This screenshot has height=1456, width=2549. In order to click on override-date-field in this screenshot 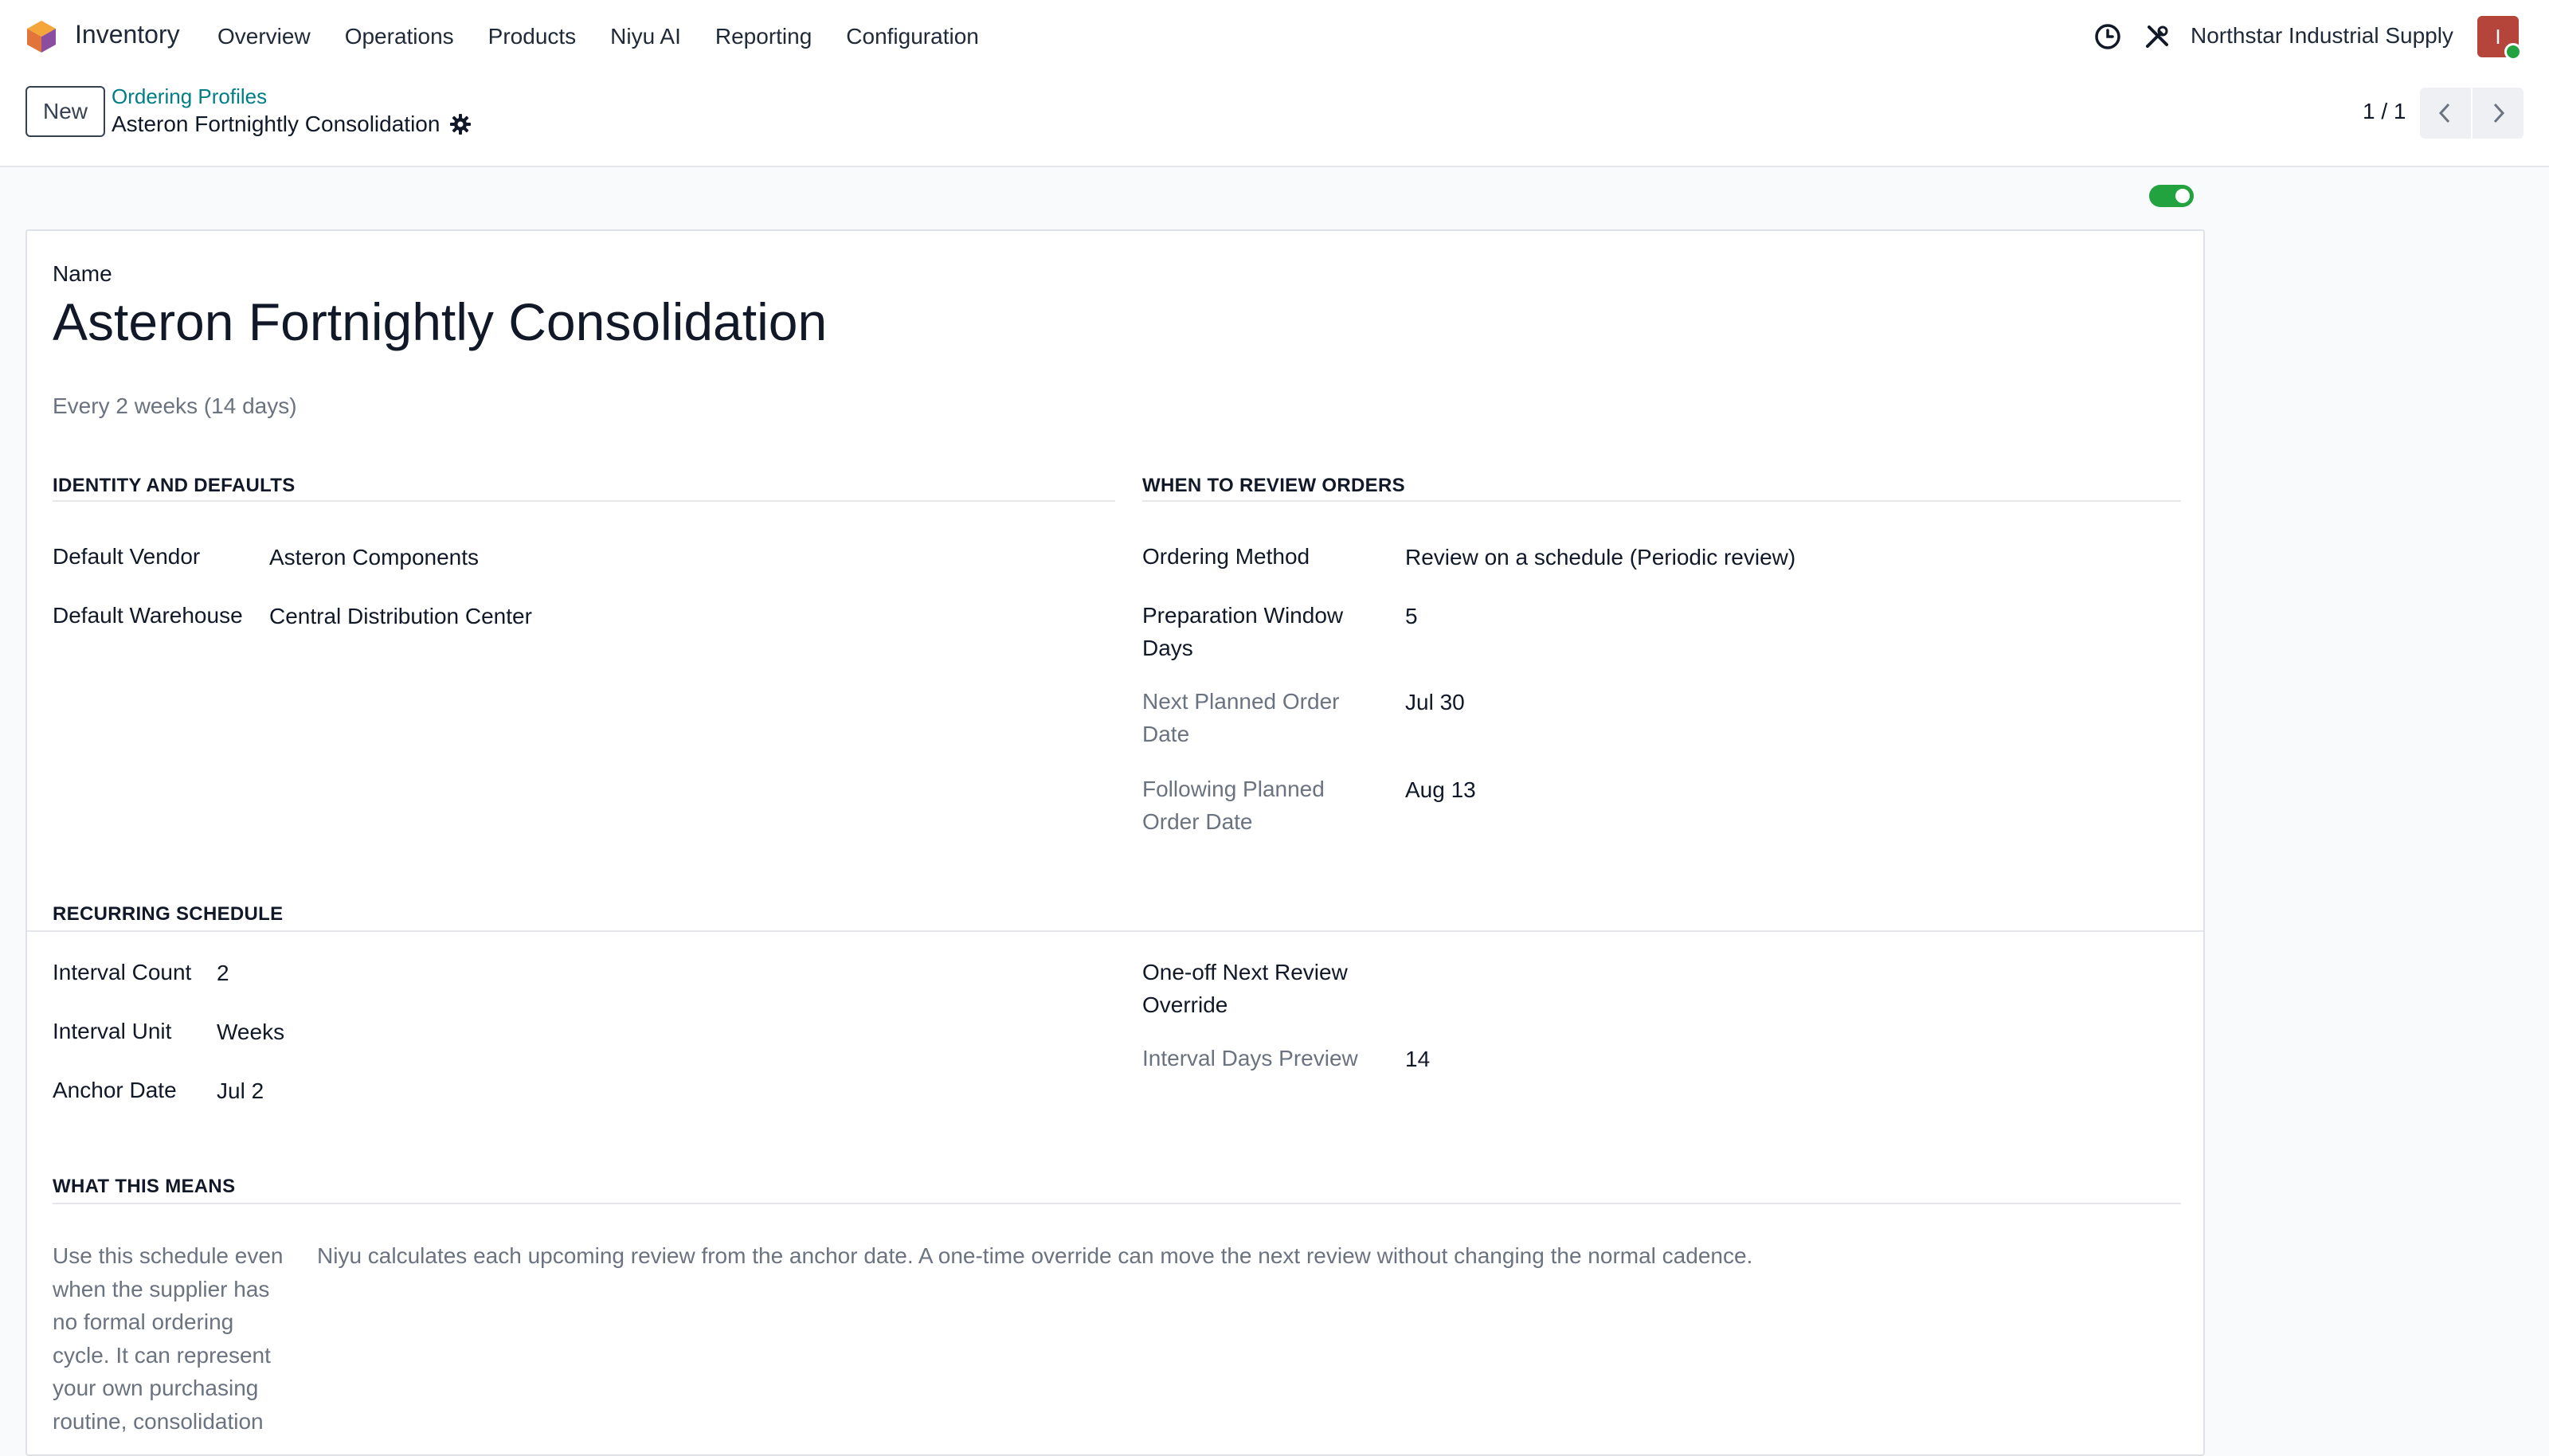, I will do `click(1644, 975)`.